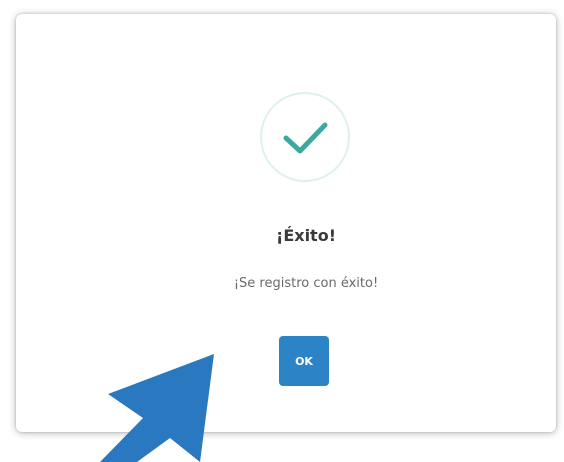 Image resolution: width=564 pixels, height=462 pixels. I want to click on dialog-title: ¡Éxito!, so click(306, 235).